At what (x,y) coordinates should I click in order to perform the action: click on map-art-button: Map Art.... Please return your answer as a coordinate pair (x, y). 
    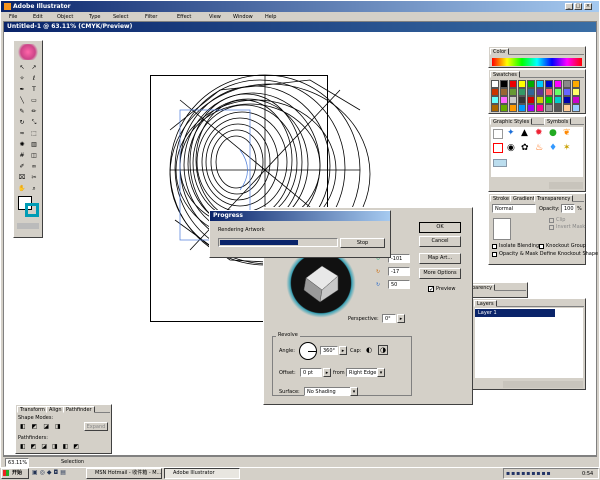
    Looking at the image, I should click on (440, 258).